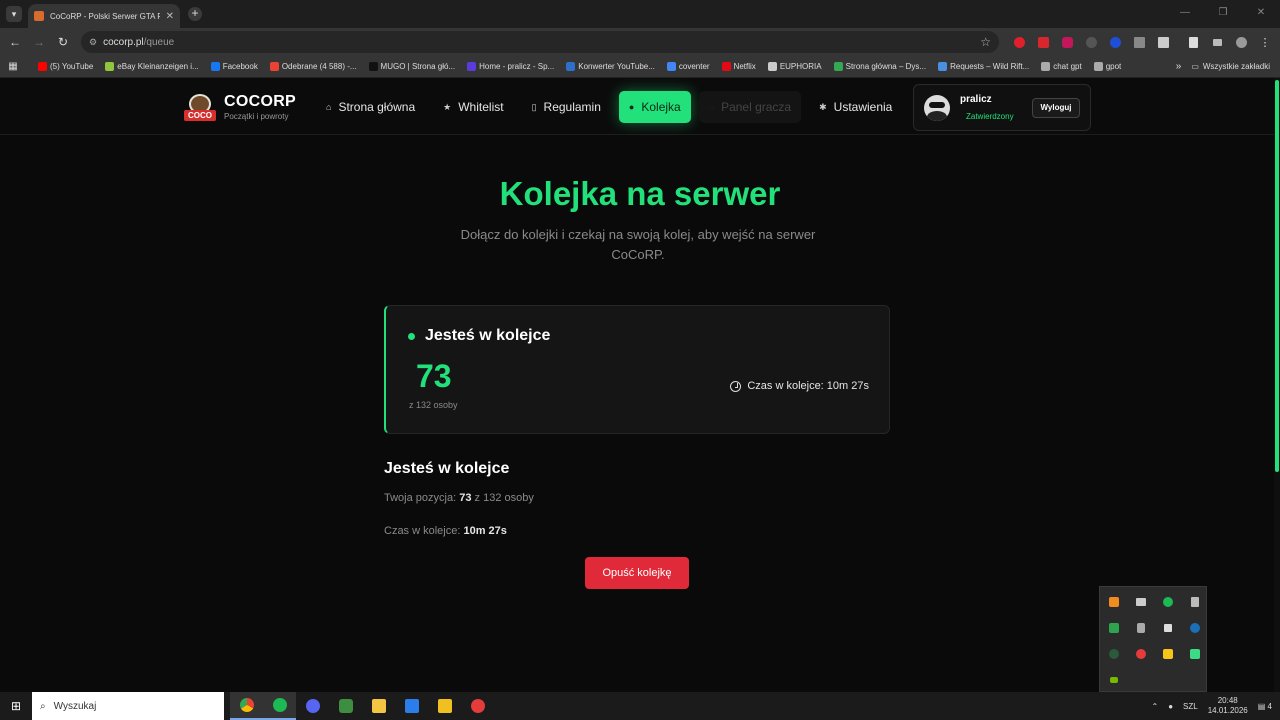 This screenshot has width=1280, height=720. Describe the element at coordinates (863, 107) in the screenshot. I see `nav-settings-label: Ustawienia` at that location.